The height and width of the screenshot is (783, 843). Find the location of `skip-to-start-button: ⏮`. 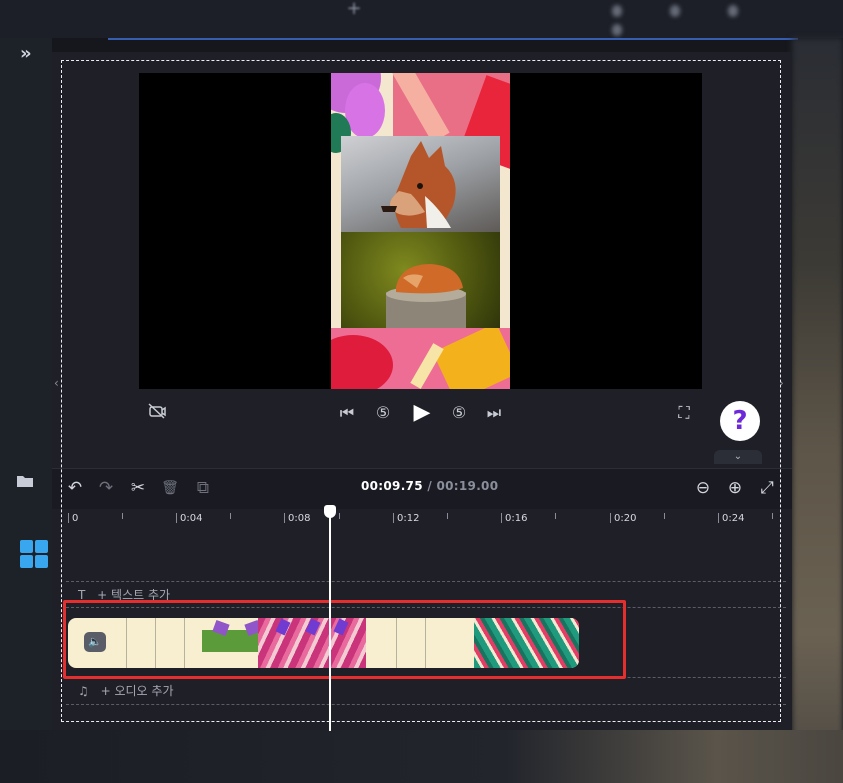

skip-to-start-button: ⏮ is located at coordinates (347, 413).